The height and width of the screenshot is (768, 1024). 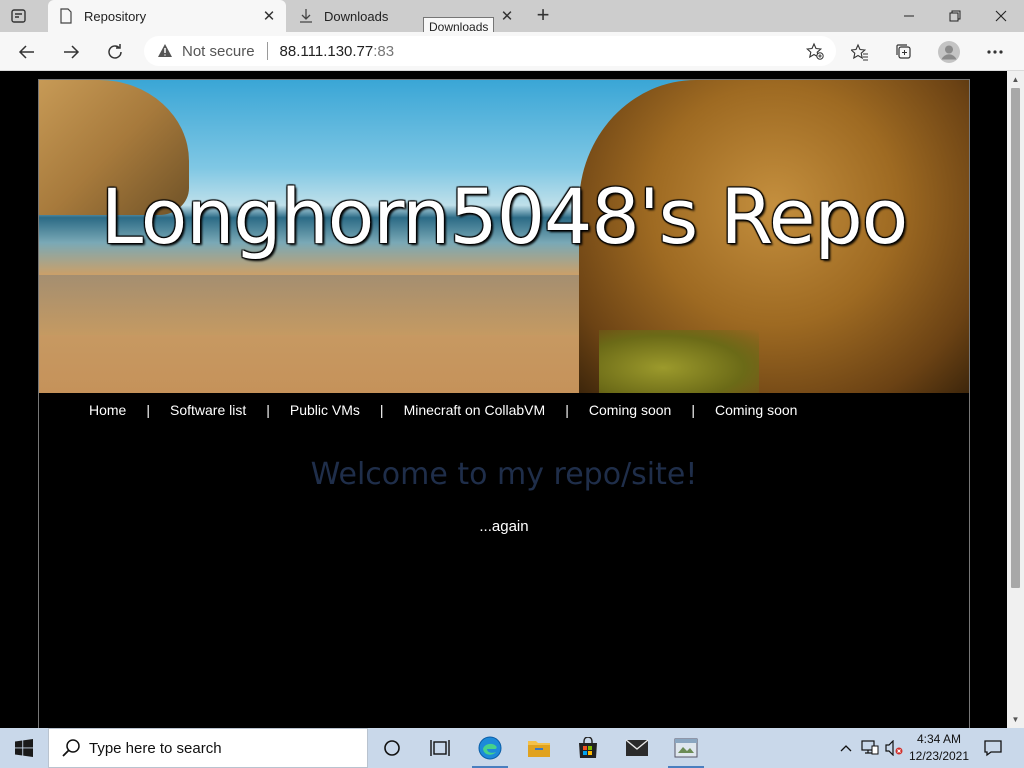 What do you see at coordinates (993, 748) in the screenshot?
I see `notifications-icon` at bounding box center [993, 748].